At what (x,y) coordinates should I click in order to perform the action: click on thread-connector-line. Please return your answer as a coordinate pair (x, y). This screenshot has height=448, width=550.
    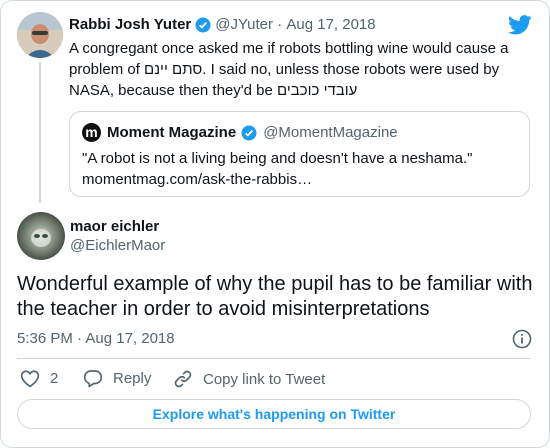
    Looking at the image, I should click on (40, 132).